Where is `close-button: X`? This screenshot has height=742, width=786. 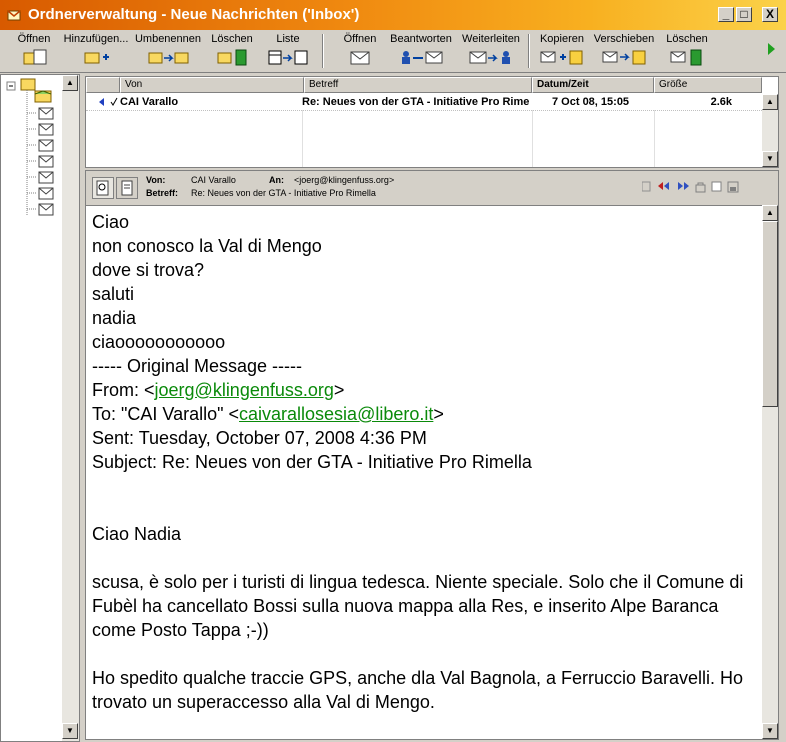 close-button: X is located at coordinates (770, 14).